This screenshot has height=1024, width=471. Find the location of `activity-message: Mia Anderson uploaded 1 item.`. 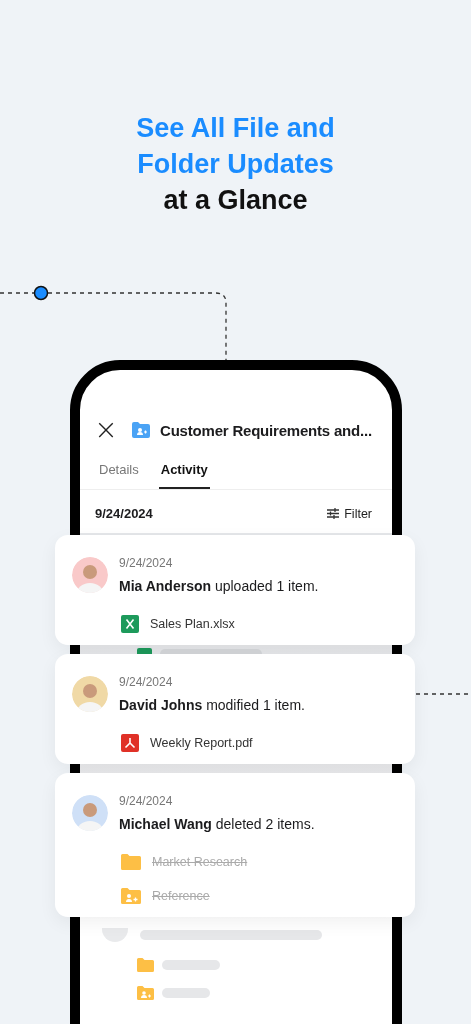

activity-message: Mia Anderson uploaded 1 item. is located at coordinates (219, 586).